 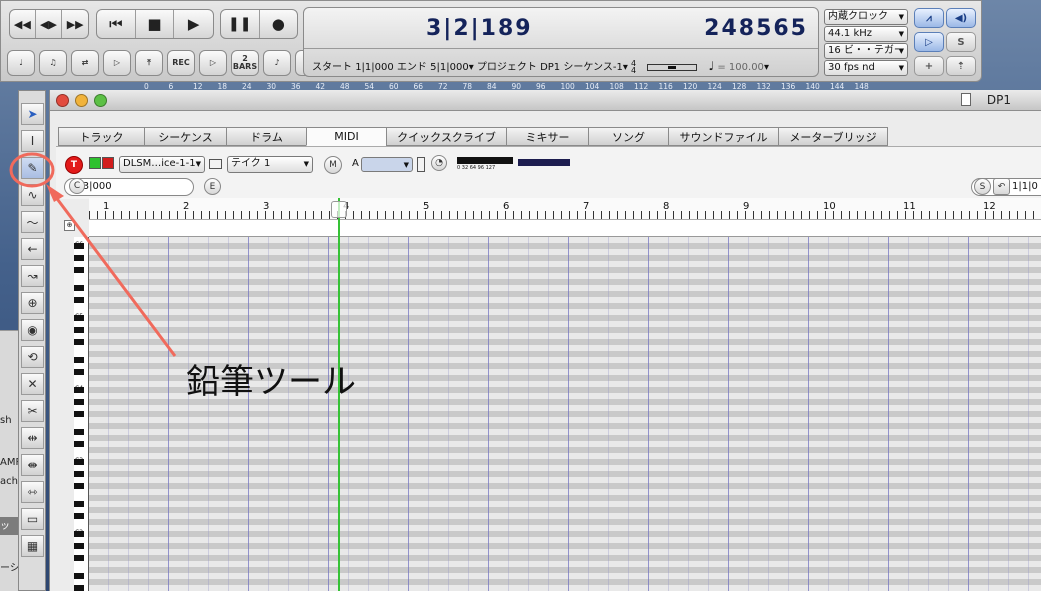 I want to click on stop-button: ■, so click(x=155, y=24).